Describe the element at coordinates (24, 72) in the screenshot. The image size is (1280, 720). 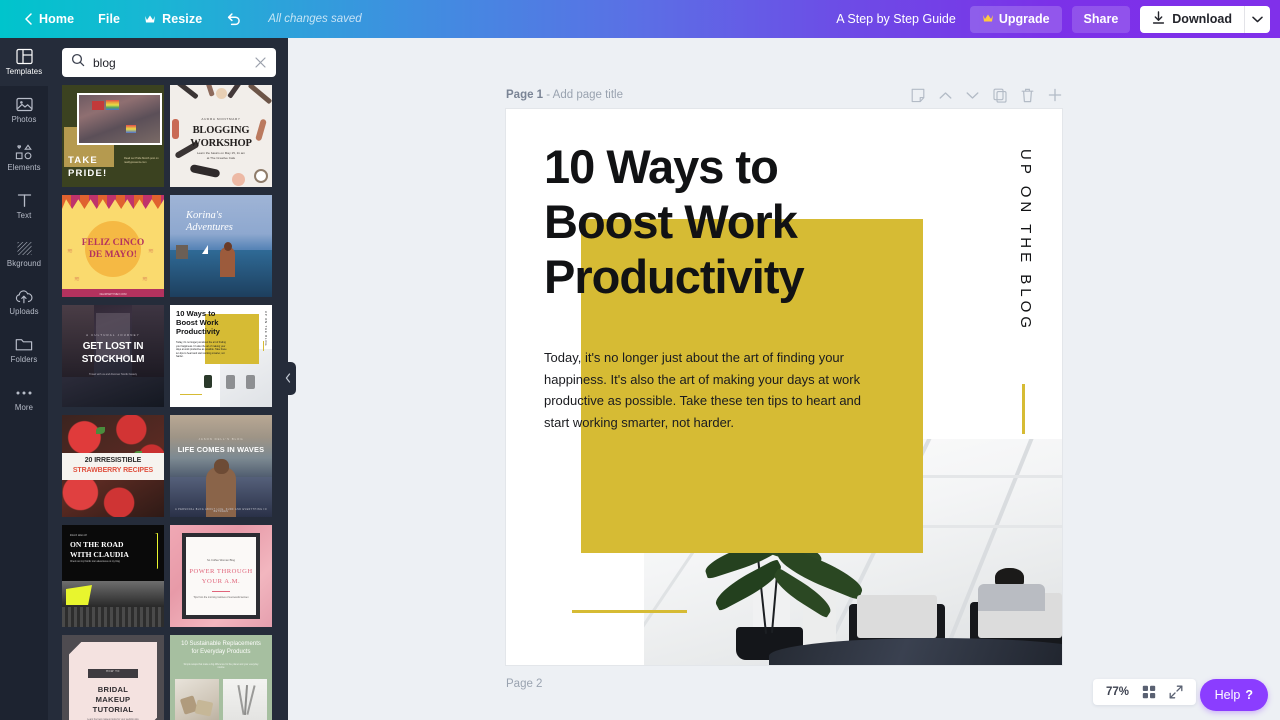
I see `sidebar-item-label: Templates` at that location.